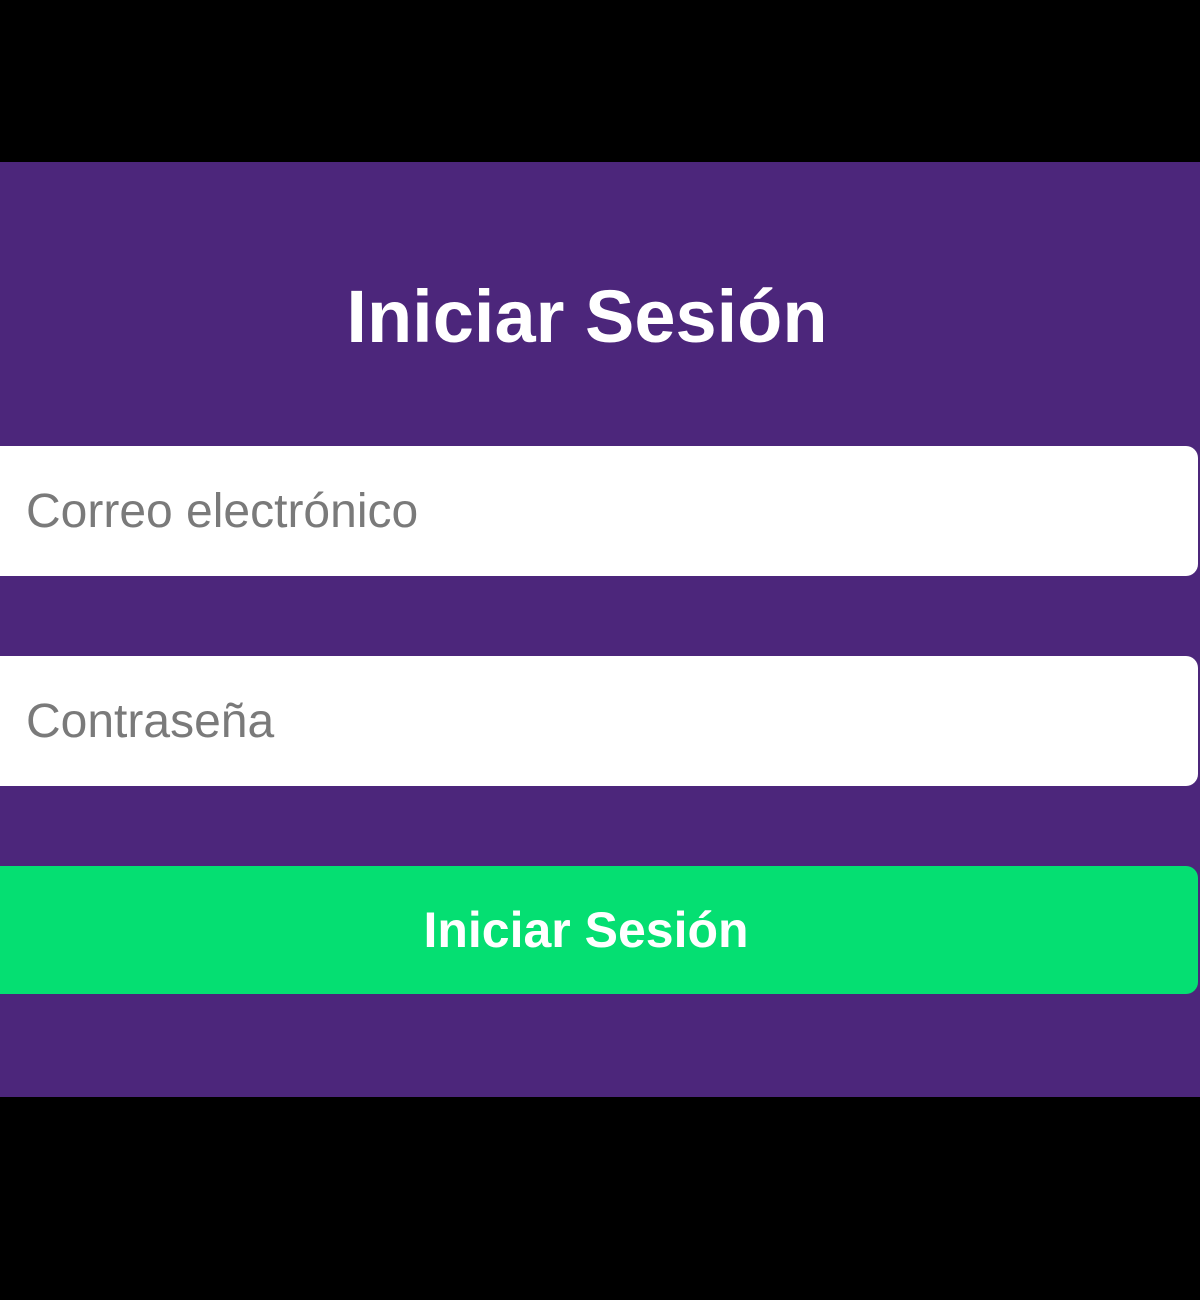 Image resolution: width=1200 pixels, height=1300 pixels. Describe the element at coordinates (587, 316) in the screenshot. I see `page-title: Iniciar Sesión` at that location.